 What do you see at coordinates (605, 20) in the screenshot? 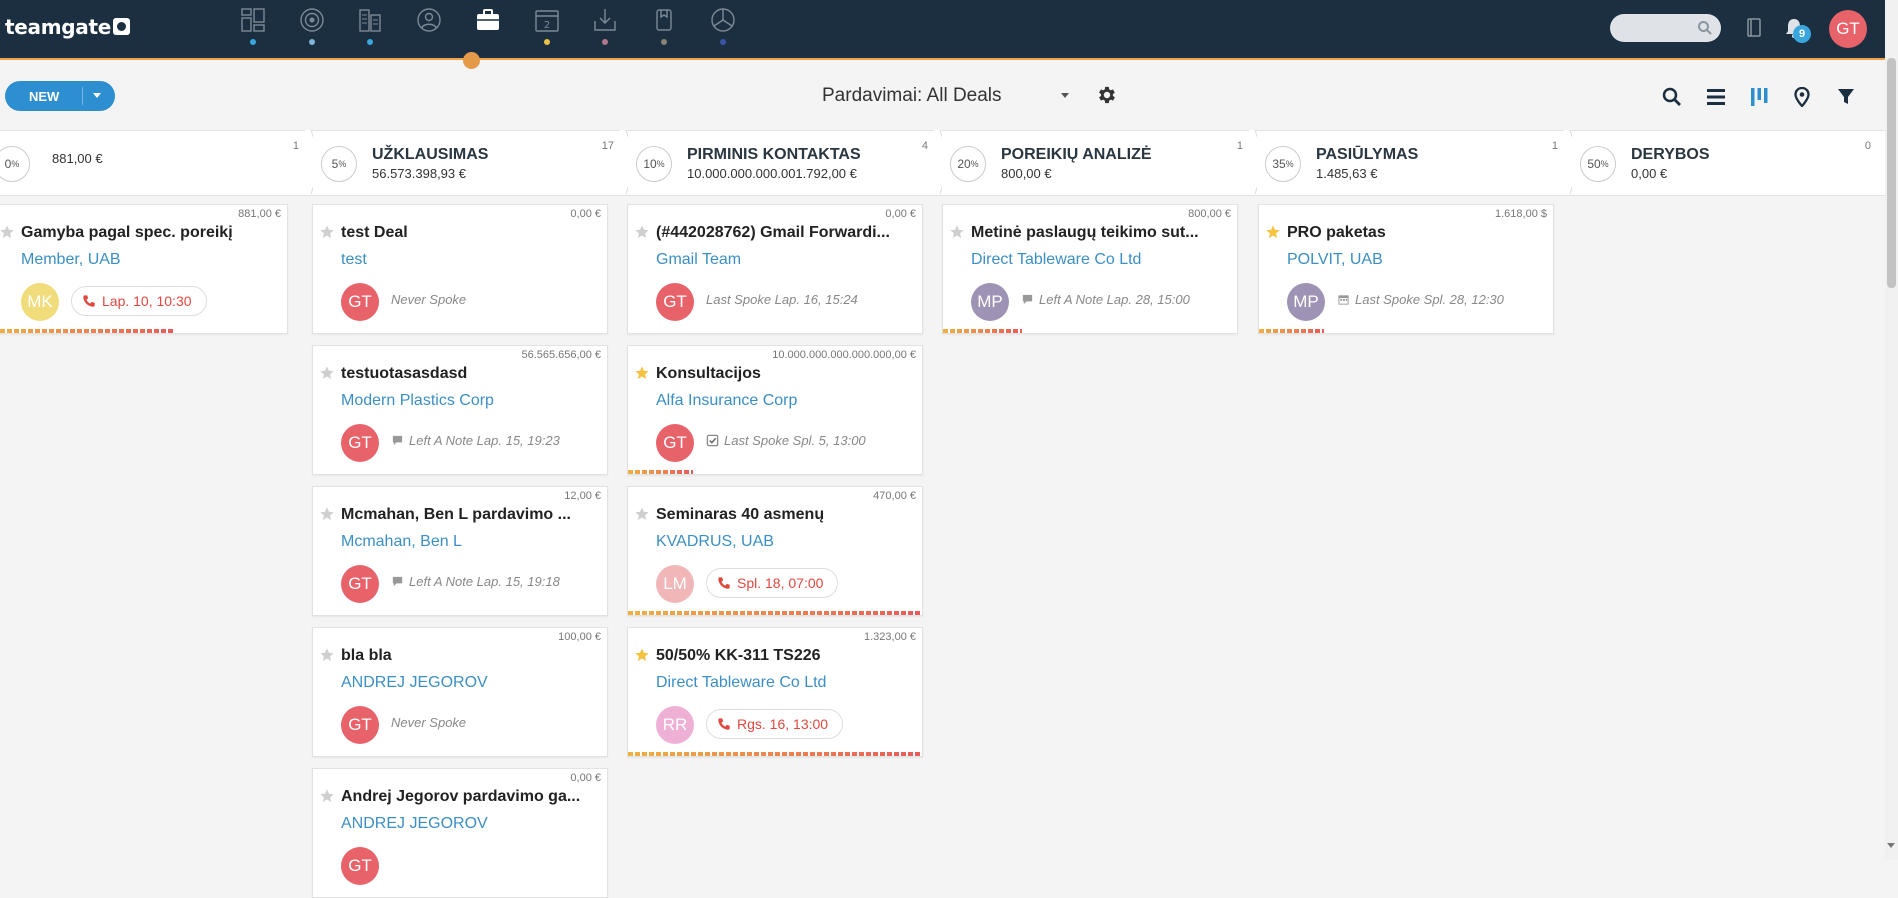
I see `inbox-download-icon` at bounding box center [605, 20].